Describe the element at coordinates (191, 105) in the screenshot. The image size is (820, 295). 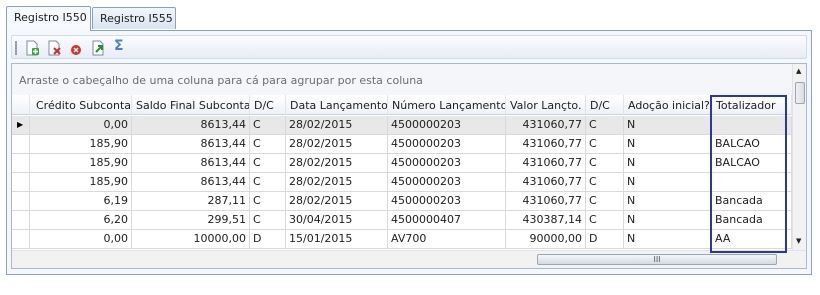
I see `header-saldo-final-subconta: Saldo Final Subconta` at that location.